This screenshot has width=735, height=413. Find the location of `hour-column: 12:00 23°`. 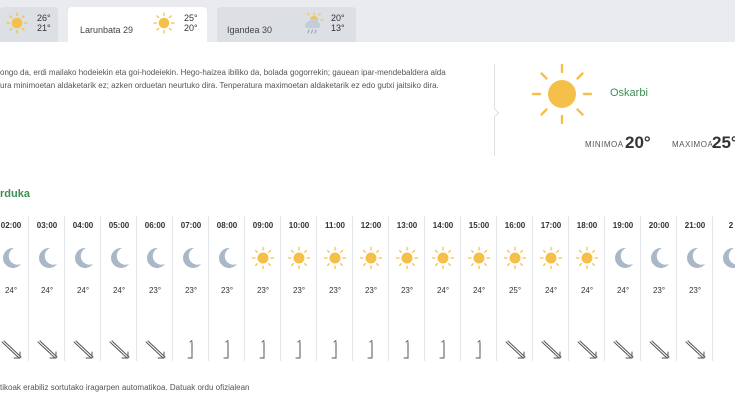

hour-column: 12:00 23° is located at coordinates (370, 288).